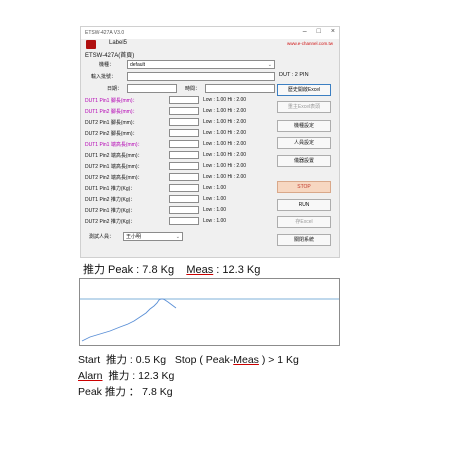 The image size is (460, 460). Describe the element at coordinates (102, 237) in the screenshot. I see `tester-label: 測試人員：` at that location.